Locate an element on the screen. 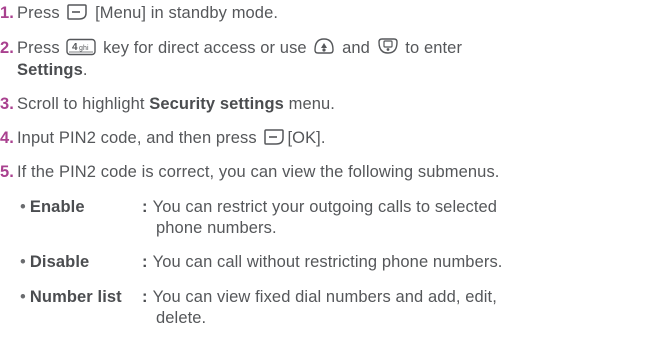 The width and height of the screenshot is (653, 356). step-2-continuation: Settings. is located at coordinates (52, 70).